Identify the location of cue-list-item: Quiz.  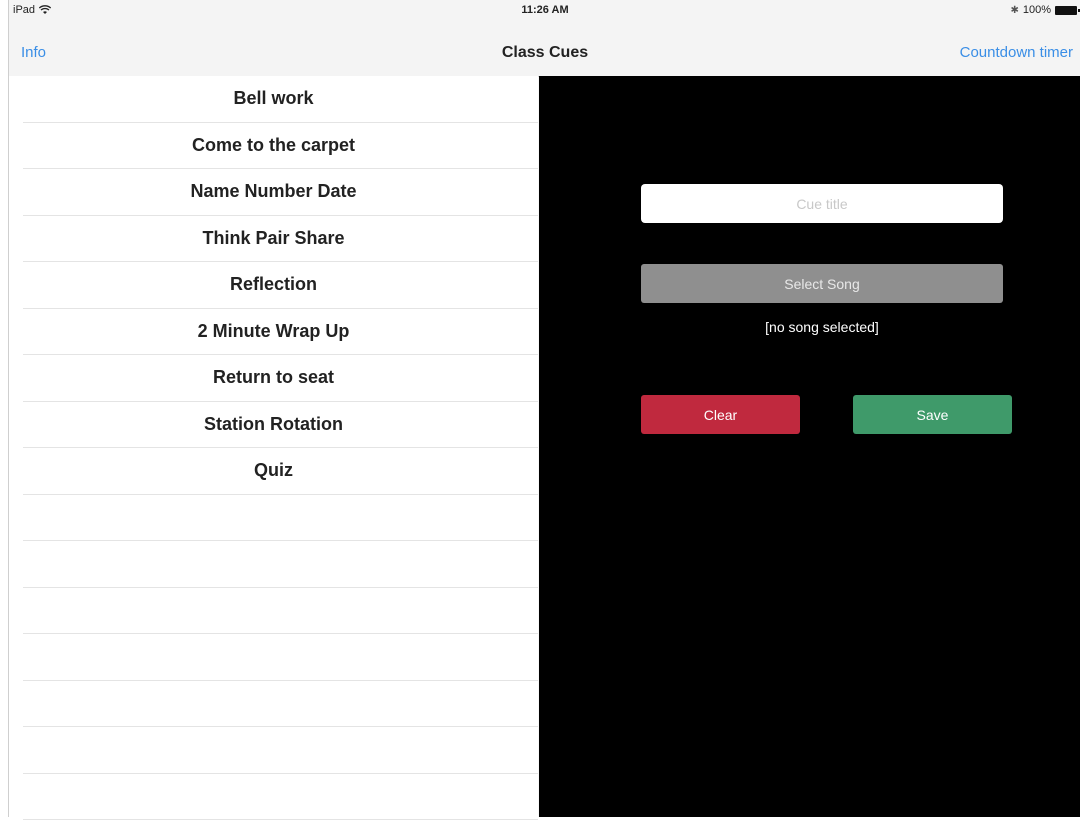
(280, 471).